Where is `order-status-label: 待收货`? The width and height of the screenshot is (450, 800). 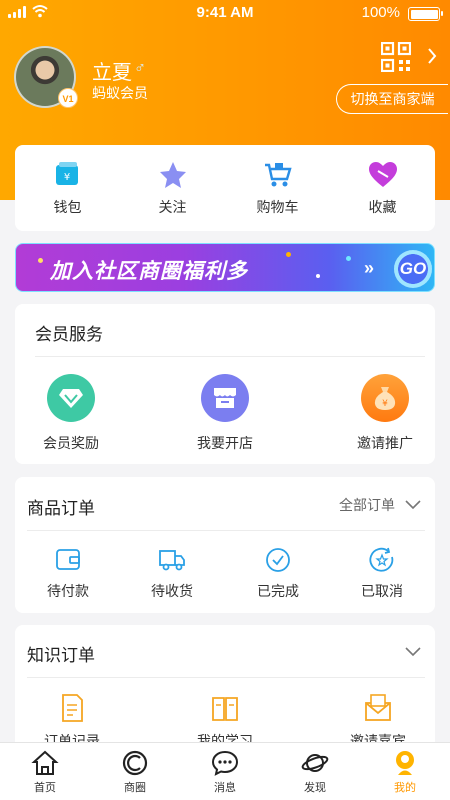 order-status-label: 待收货 is located at coordinates (172, 591).